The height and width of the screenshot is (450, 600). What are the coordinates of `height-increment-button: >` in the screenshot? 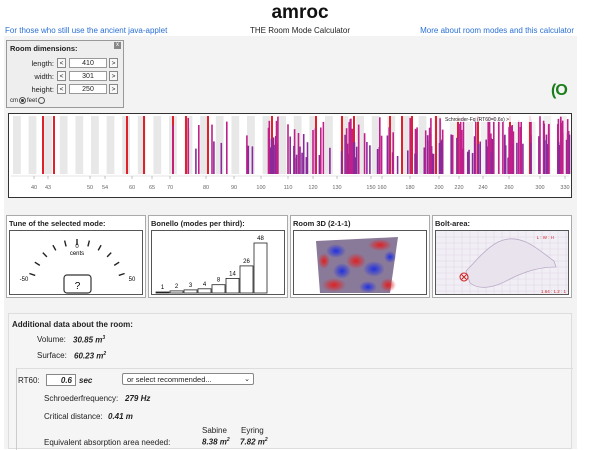 It's located at (113, 89).